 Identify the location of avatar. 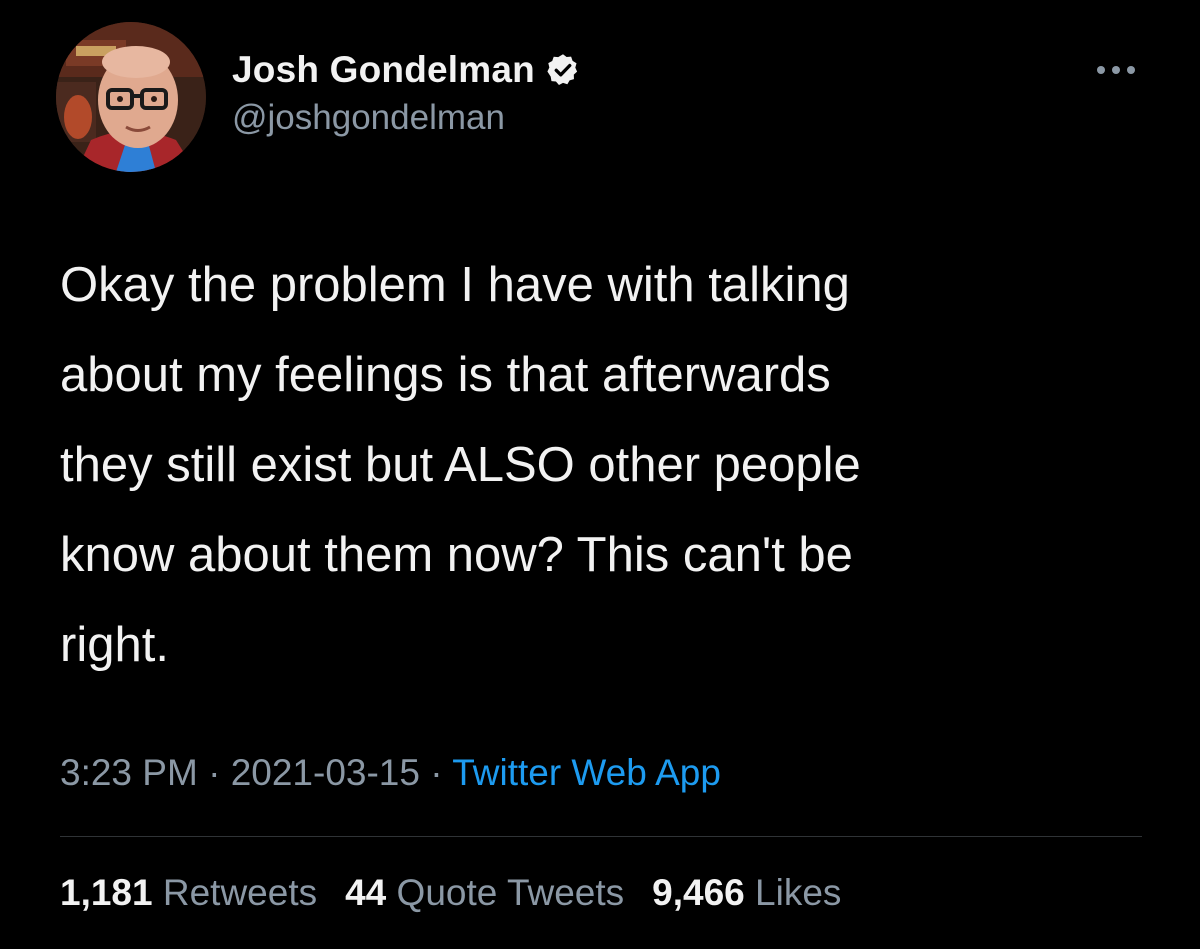
(131, 97).